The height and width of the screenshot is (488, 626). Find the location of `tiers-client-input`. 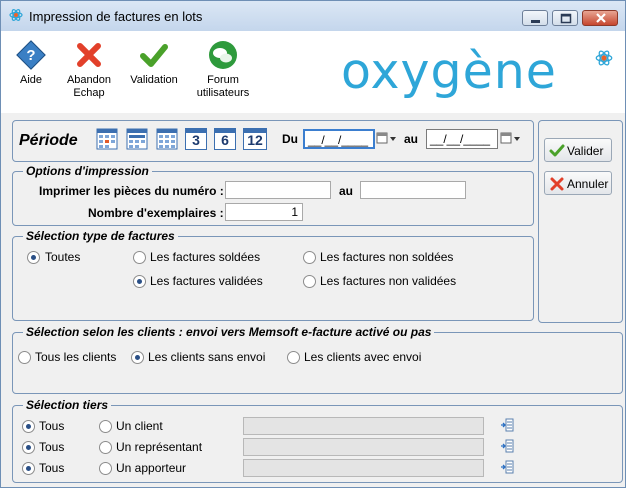

tiers-client-input is located at coordinates (363, 426).